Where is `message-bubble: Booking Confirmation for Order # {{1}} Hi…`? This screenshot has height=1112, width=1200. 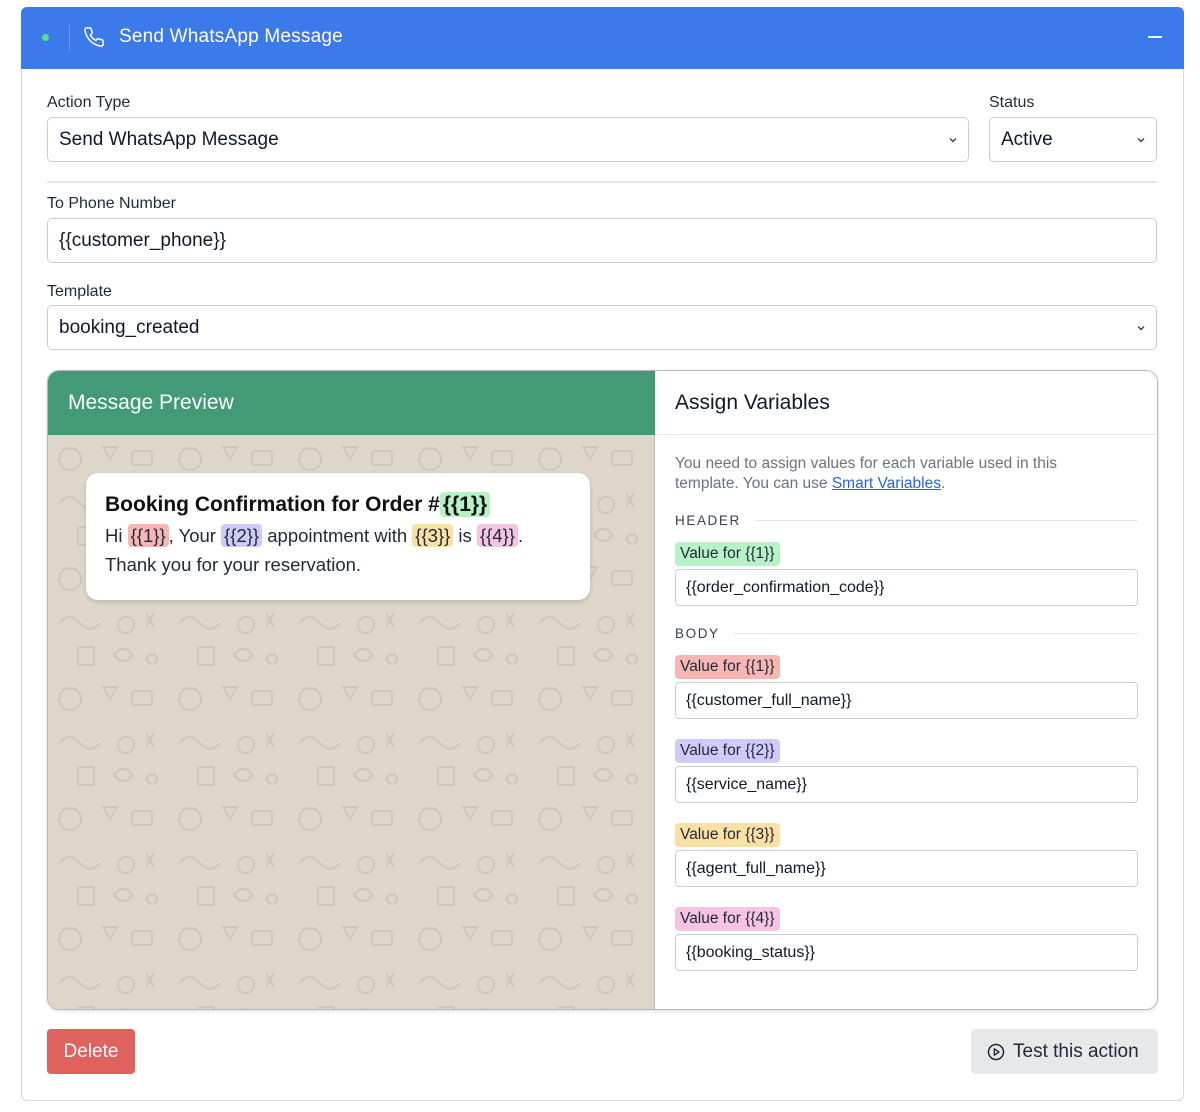
message-bubble: Booking Confirmation for Order # {{1}} Hi… is located at coordinates (338, 536).